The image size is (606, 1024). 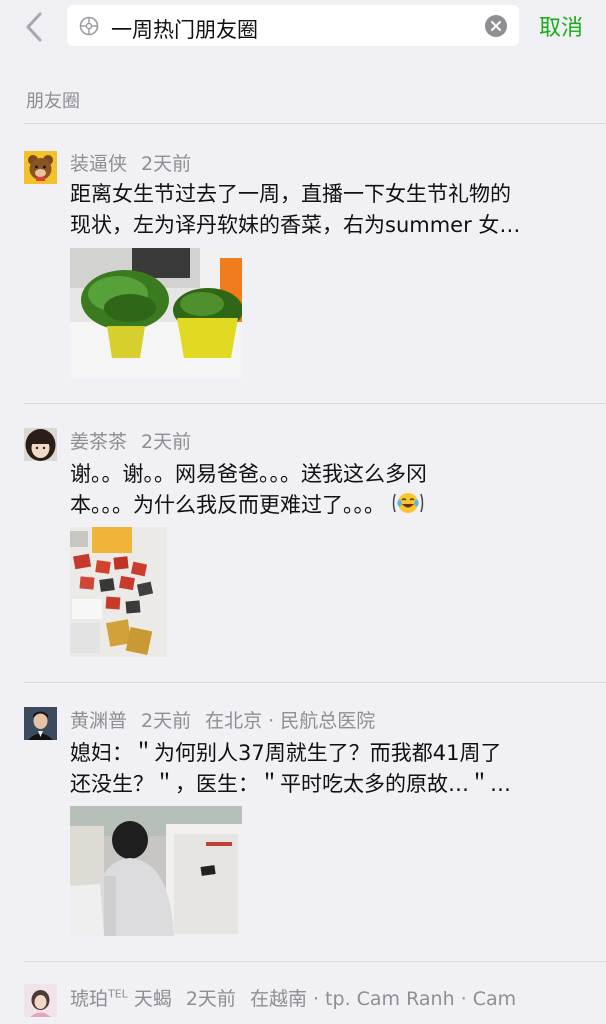 I want to click on post-location: 在北京 · 民航总医院, so click(x=290, y=721).